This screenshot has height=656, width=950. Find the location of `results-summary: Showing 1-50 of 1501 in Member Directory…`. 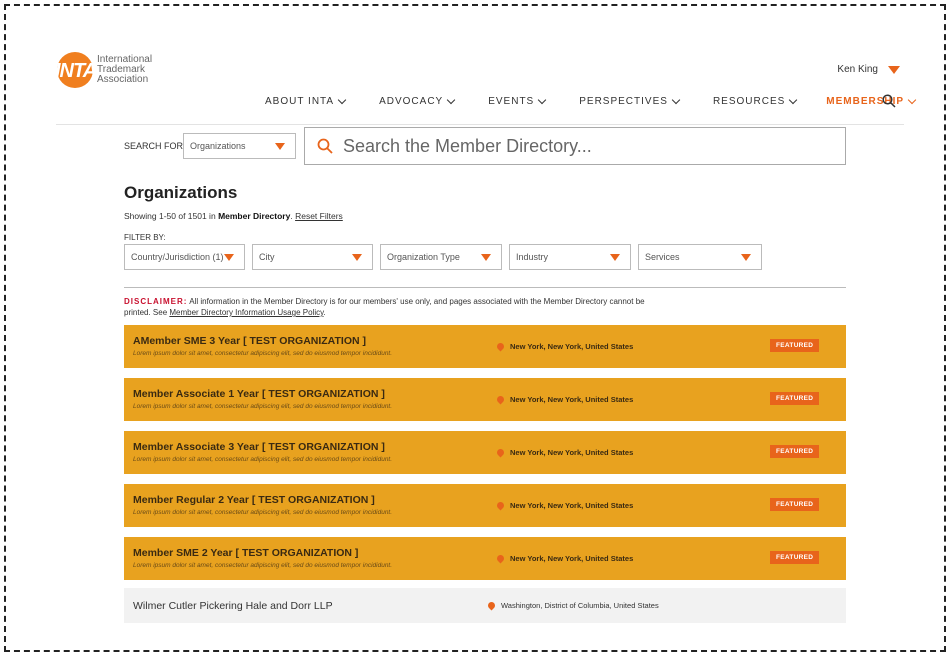

results-summary: Showing 1-50 of 1501 in Member Directory… is located at coordinates (233, 216).